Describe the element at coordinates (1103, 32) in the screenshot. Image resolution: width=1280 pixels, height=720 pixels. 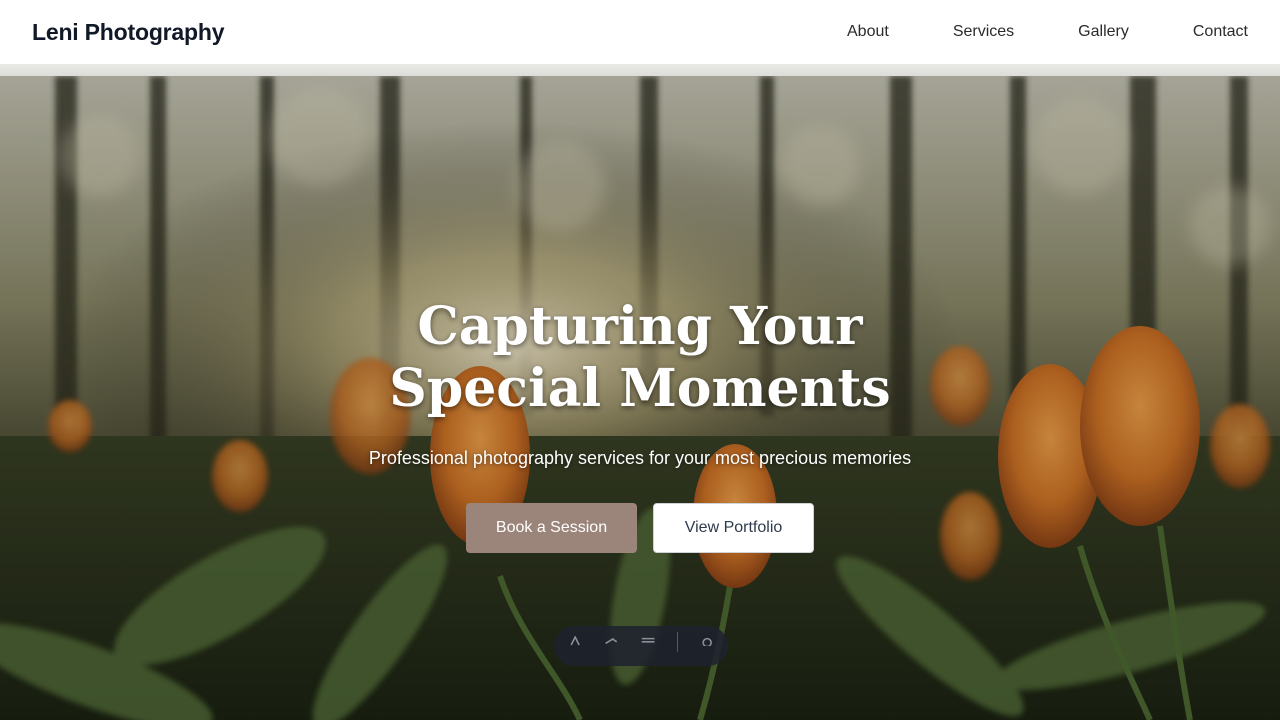
I see `nav-link-gallery: Gallery` at that location.